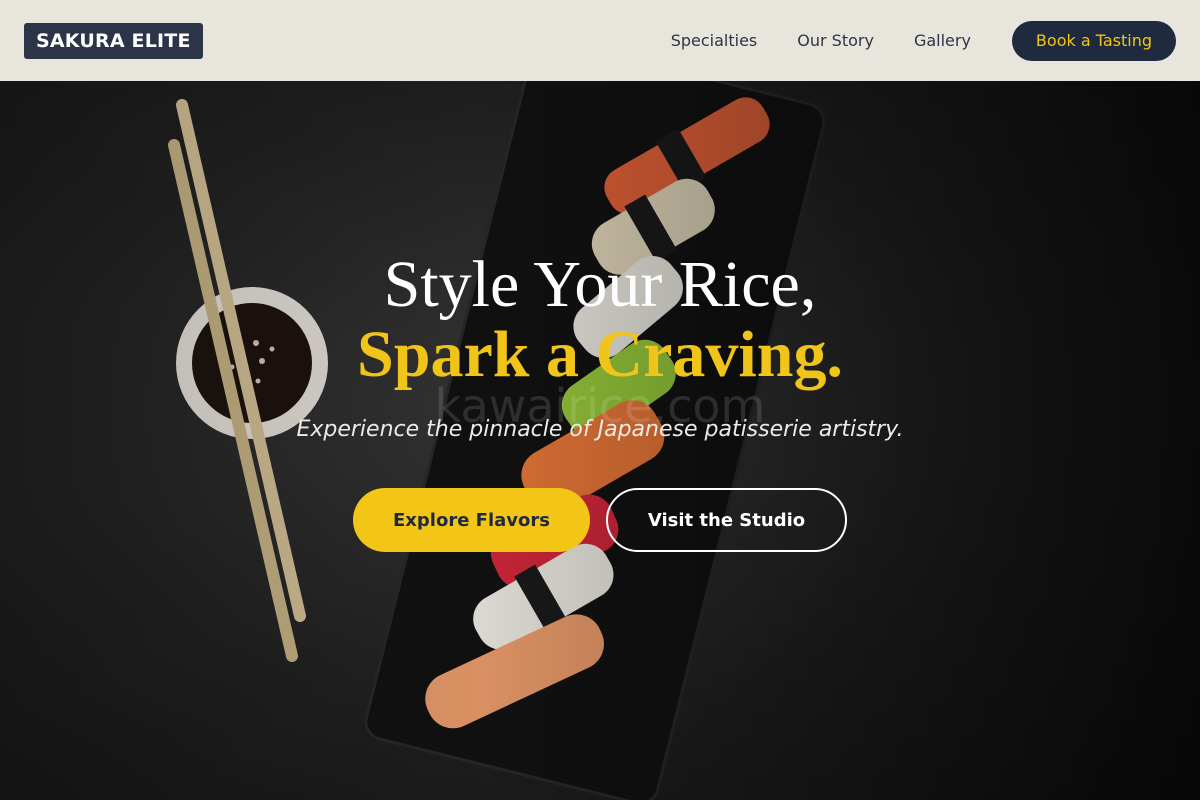 This screenshot has height=800, width=1200. What do you see at coordinates (471, 520) in the screenshot?
I see `explore-flavors-button: Explore Flavors` at bounding box center [471, 520].